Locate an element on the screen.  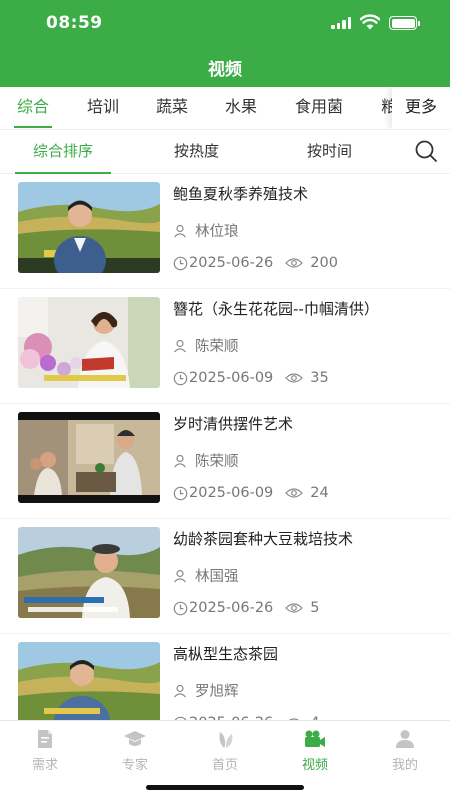
expert-icon is located at coordinates (135, 738).